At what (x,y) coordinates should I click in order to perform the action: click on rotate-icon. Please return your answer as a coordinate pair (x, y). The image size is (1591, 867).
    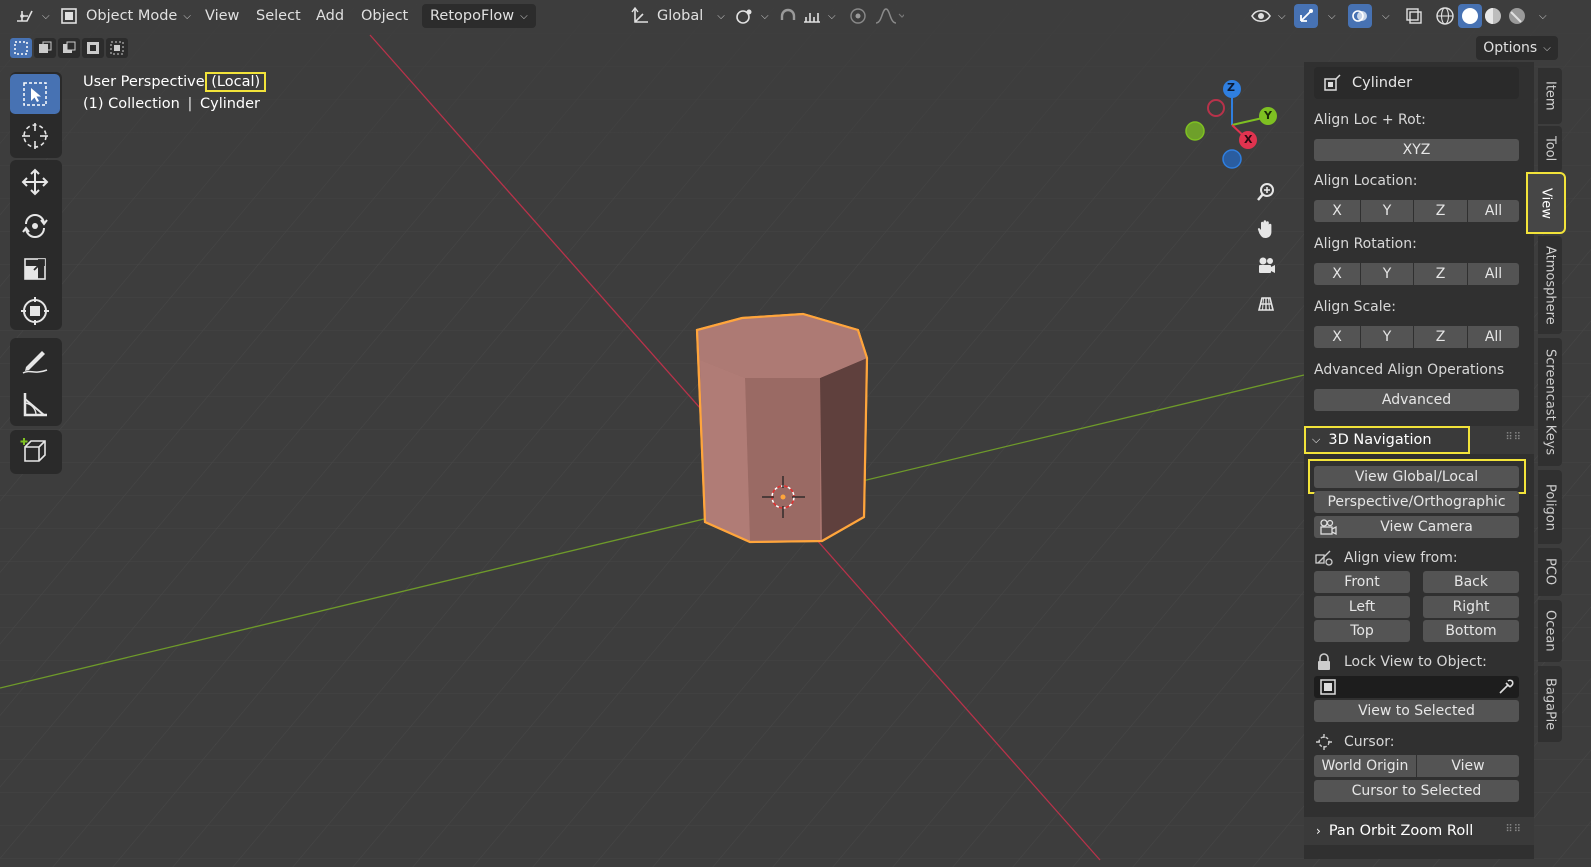
    Looking at the image, I should click on (35, 226).